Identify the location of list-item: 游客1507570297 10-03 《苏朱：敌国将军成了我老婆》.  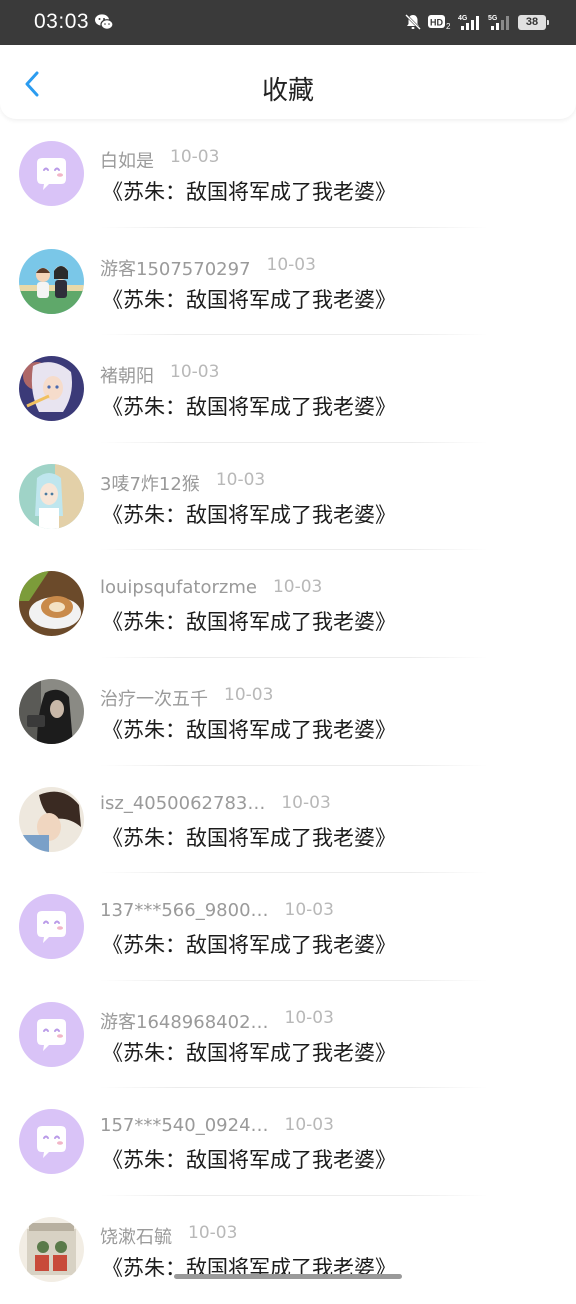
(288, 282).